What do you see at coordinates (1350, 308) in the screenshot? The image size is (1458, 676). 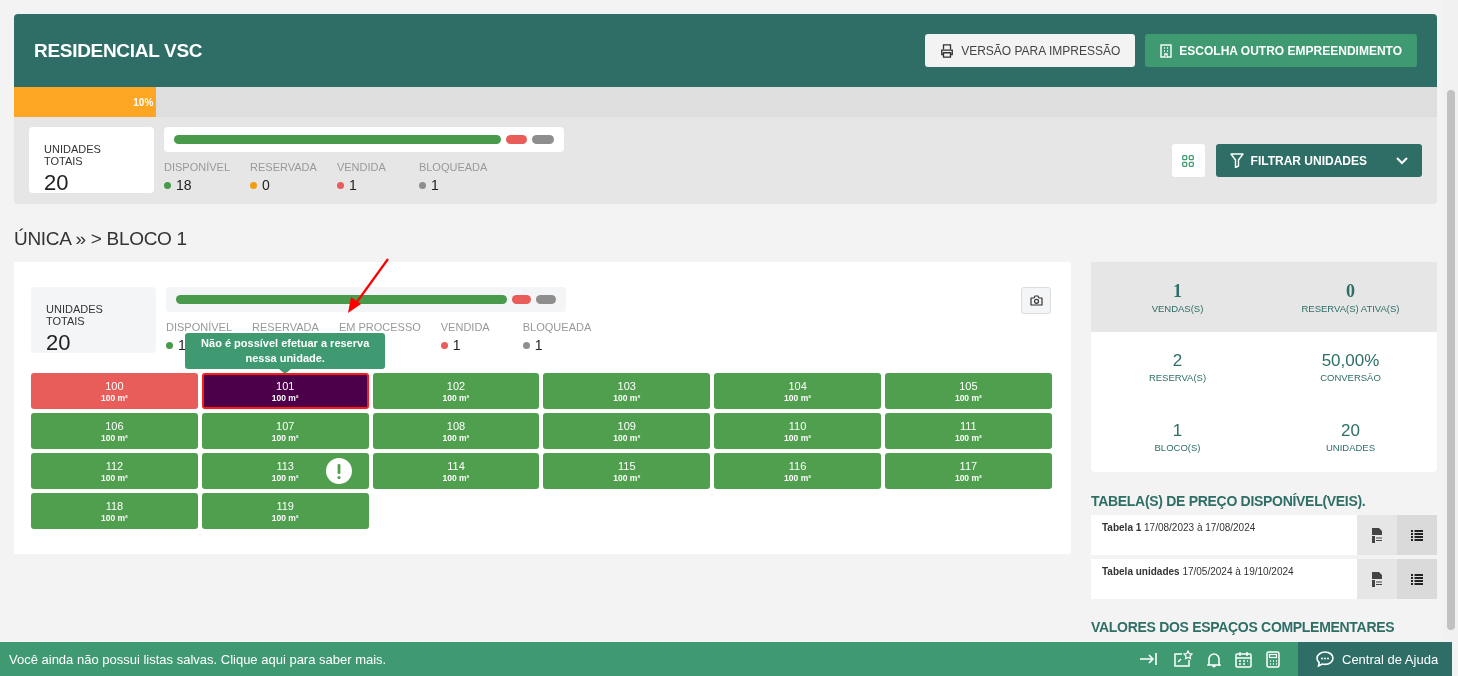 I see `stat-label: RESERVA(S) ATIVA(S)` at bounding box center [1350, 308].